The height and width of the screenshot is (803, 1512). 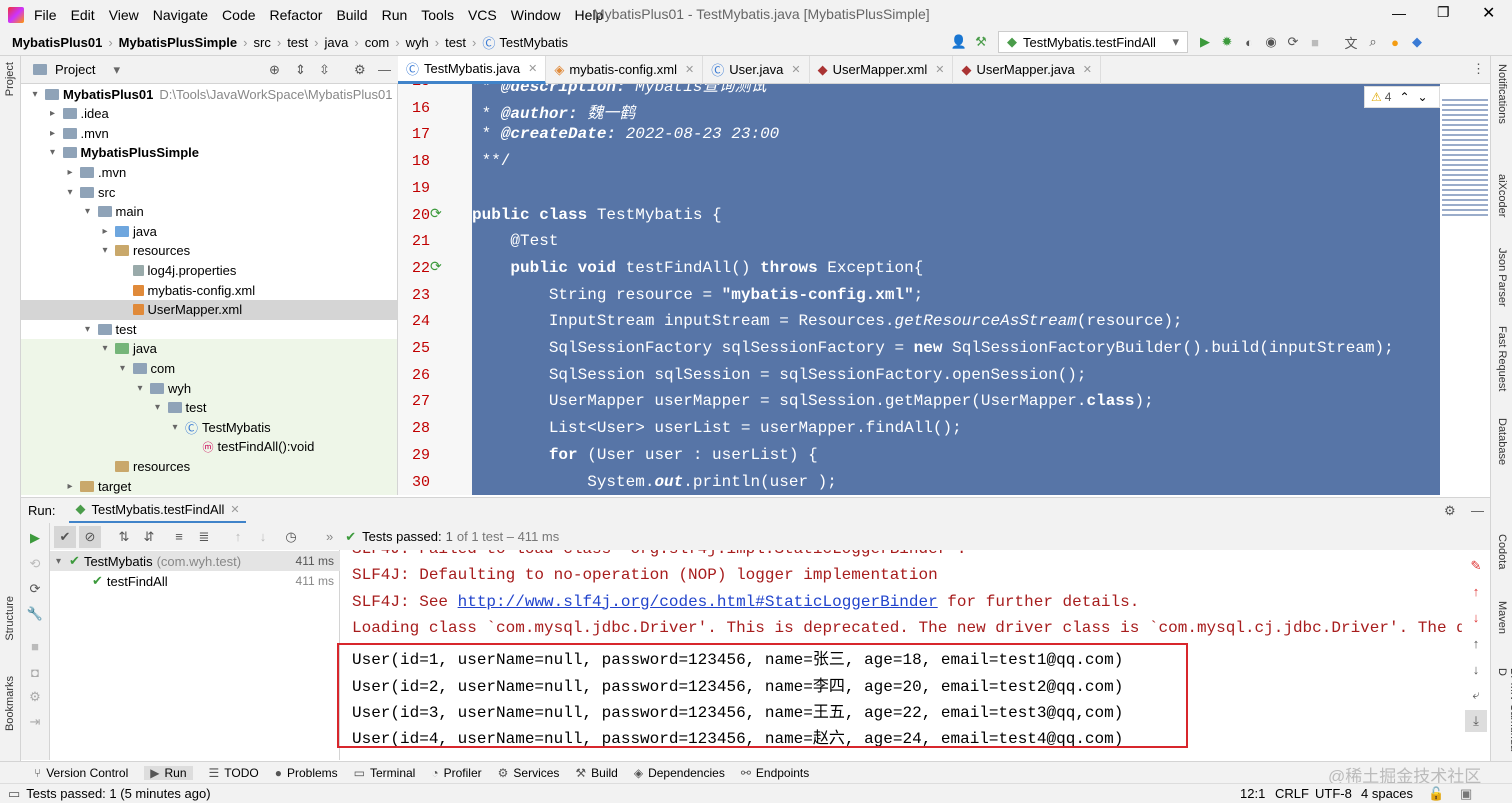 What do you see at coordinates (597, 215) in the screenshot?
I see `code-line: public class TestMybatis {` at bounding box center [597, 215].